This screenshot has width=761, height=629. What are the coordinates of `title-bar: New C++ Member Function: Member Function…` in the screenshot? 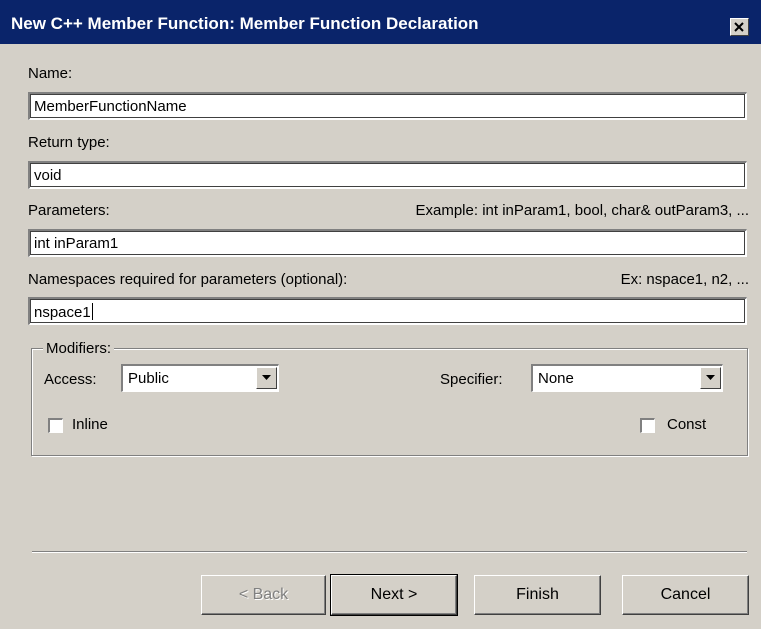 It's located at (380, 22).